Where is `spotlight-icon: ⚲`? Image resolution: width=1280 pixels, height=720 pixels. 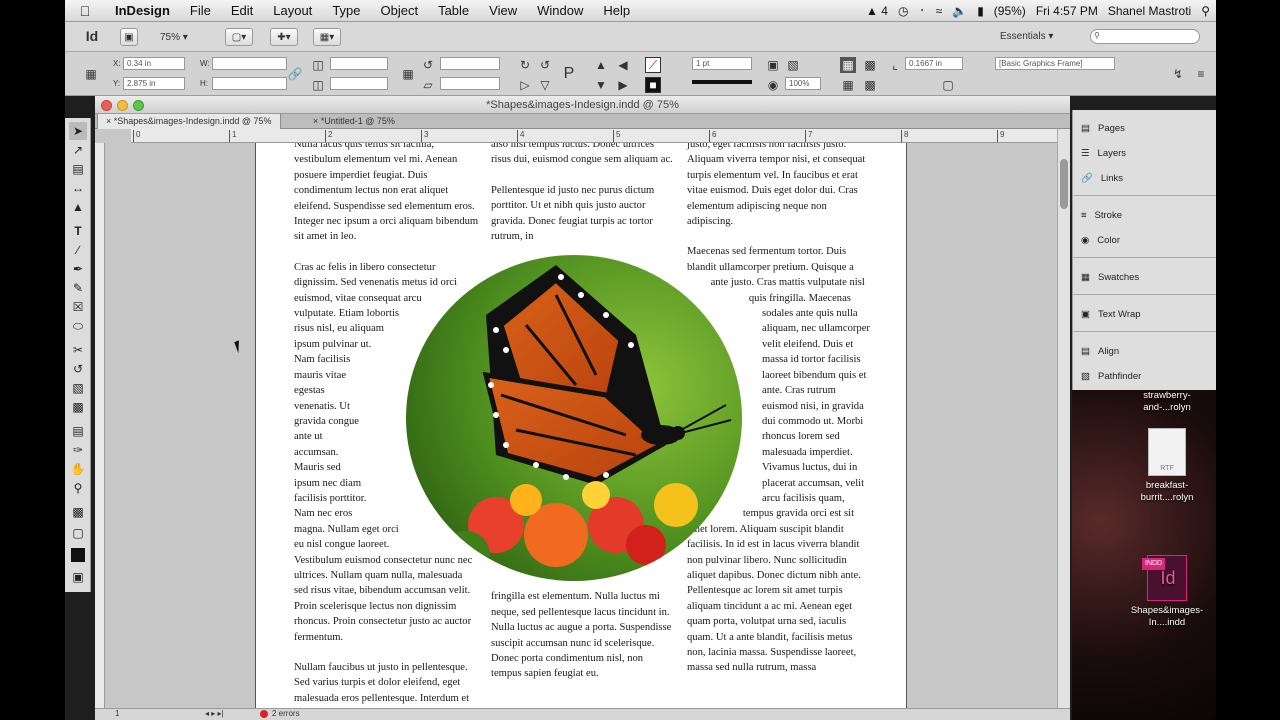 spotlight-icon: ⚲ is located at coordinates (1205, 11).